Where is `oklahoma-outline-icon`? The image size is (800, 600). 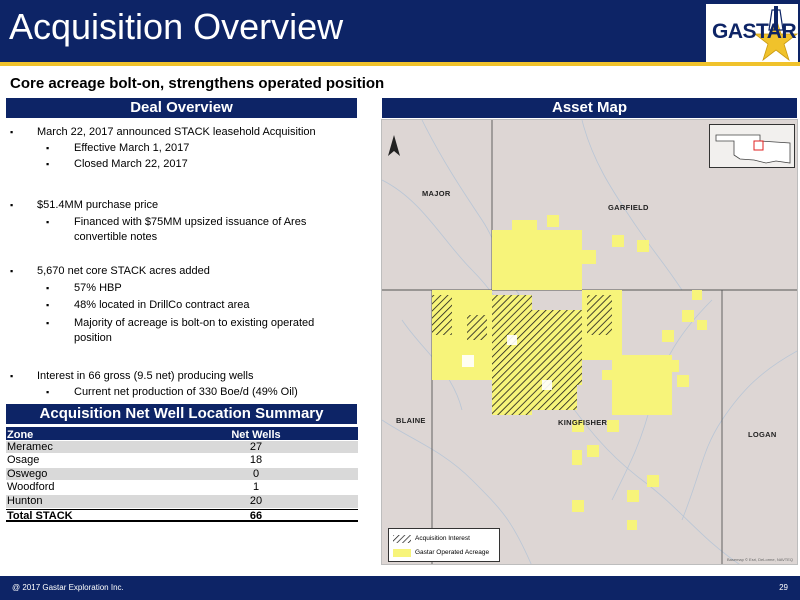
oklahoma-outline-icon is located at coordinates (753, 149).